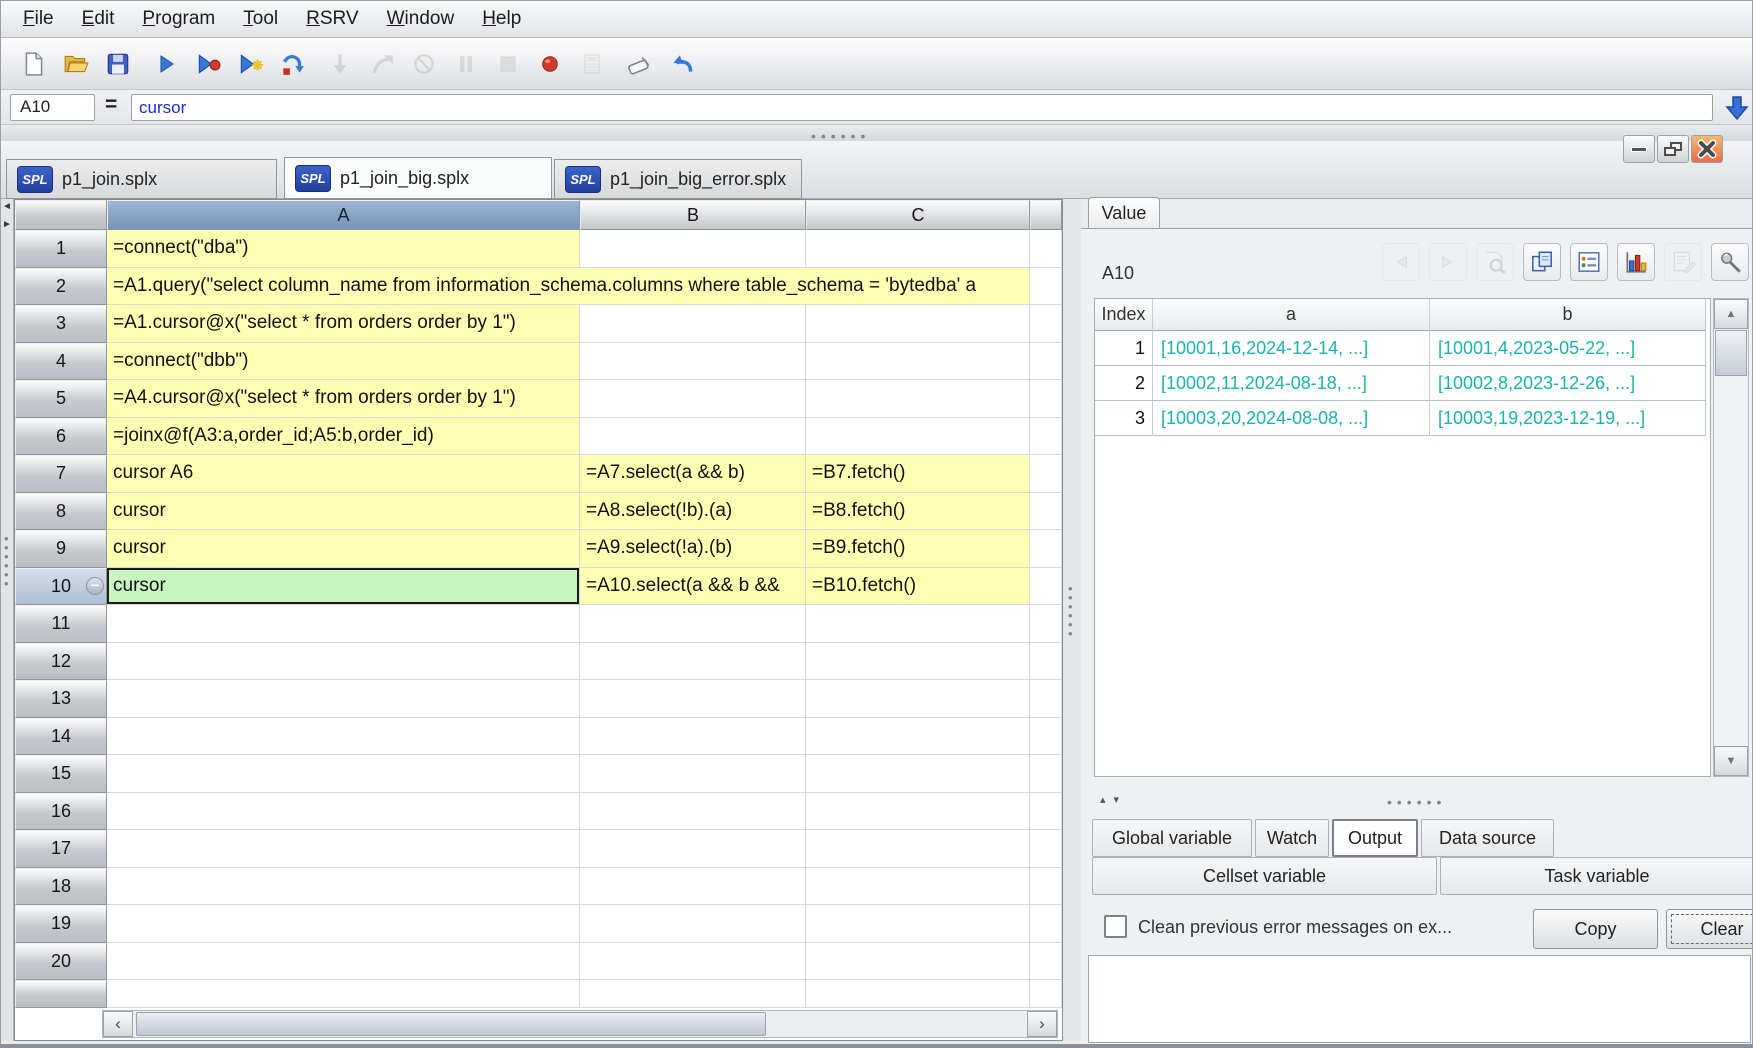  Describe the element at coordinates (693, 436) in the screenshot. I see `cell-B6` at that location.